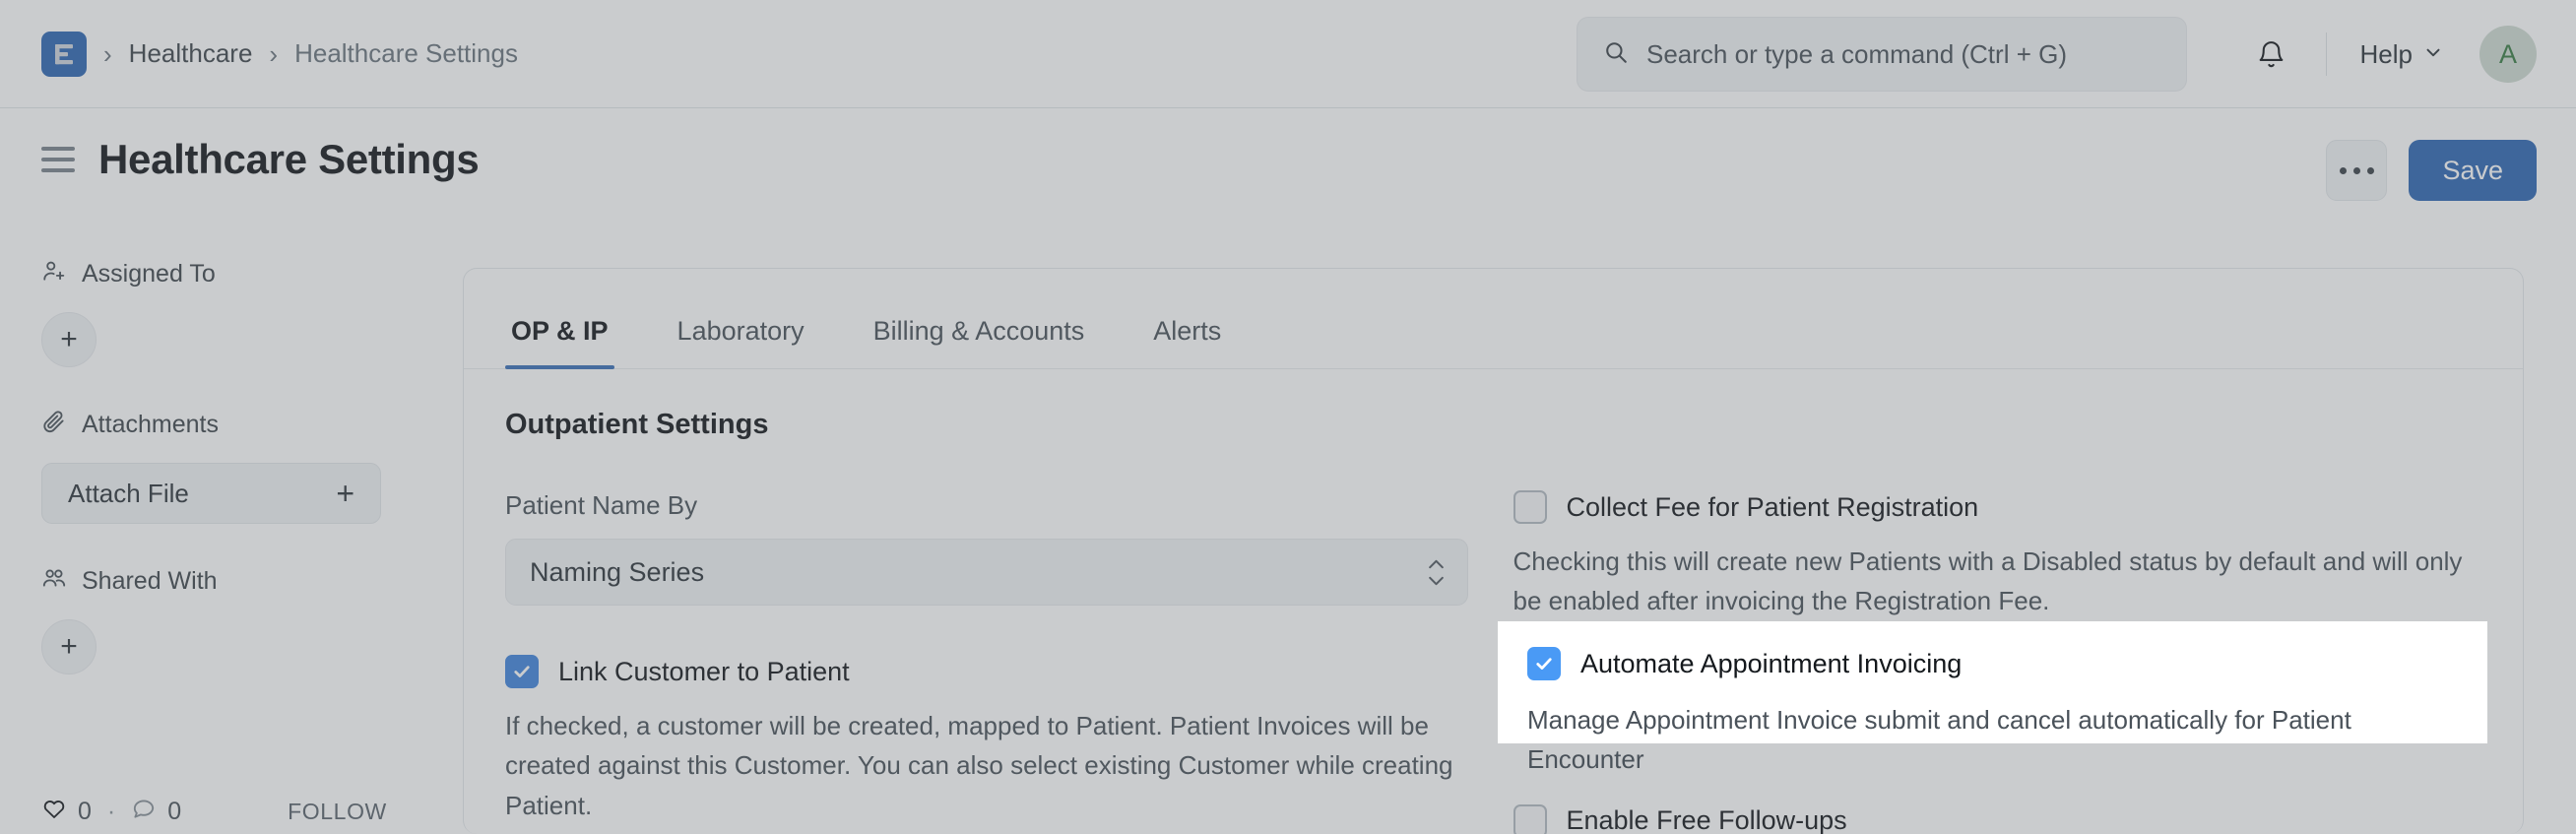 The image size is (2576, 834). I want to click on bell-icon, so click(2271, 54).